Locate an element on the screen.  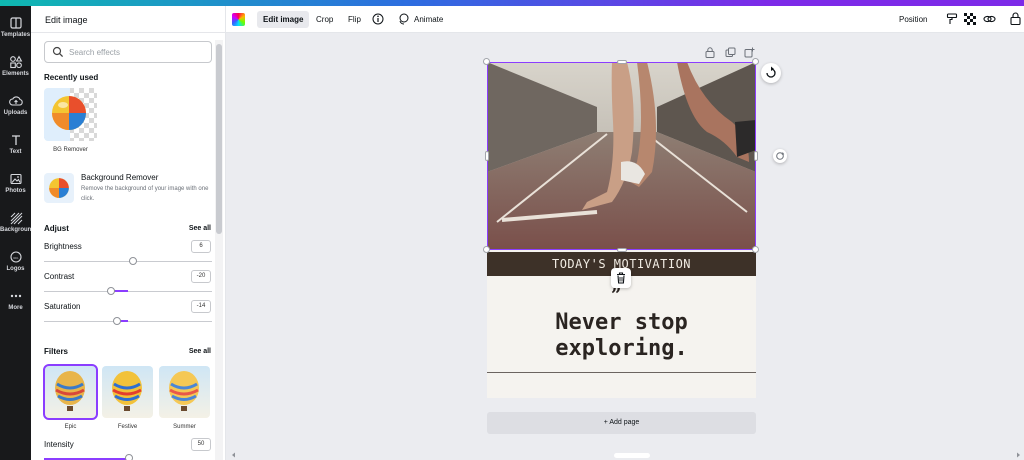
filter-festive-thumbnail is located at coordinates (127, 392).